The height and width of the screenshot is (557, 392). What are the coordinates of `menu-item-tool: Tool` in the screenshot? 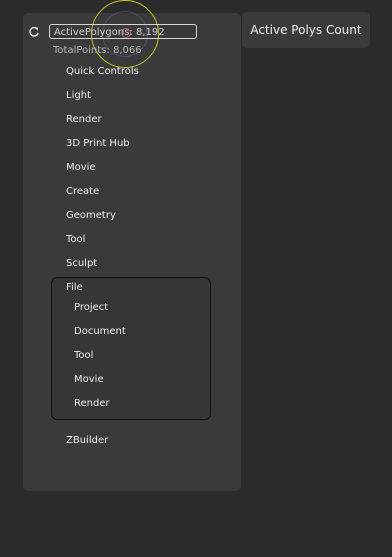 It's located at (75, 240).